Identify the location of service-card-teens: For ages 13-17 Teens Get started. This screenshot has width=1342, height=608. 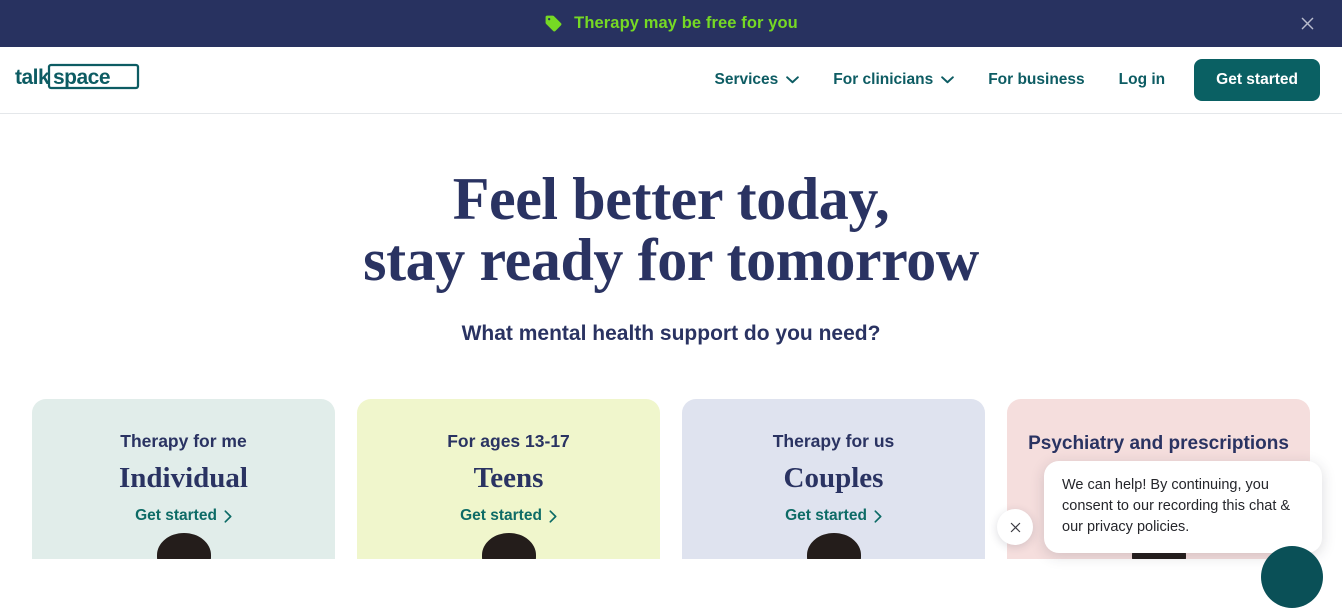
(508, 479).